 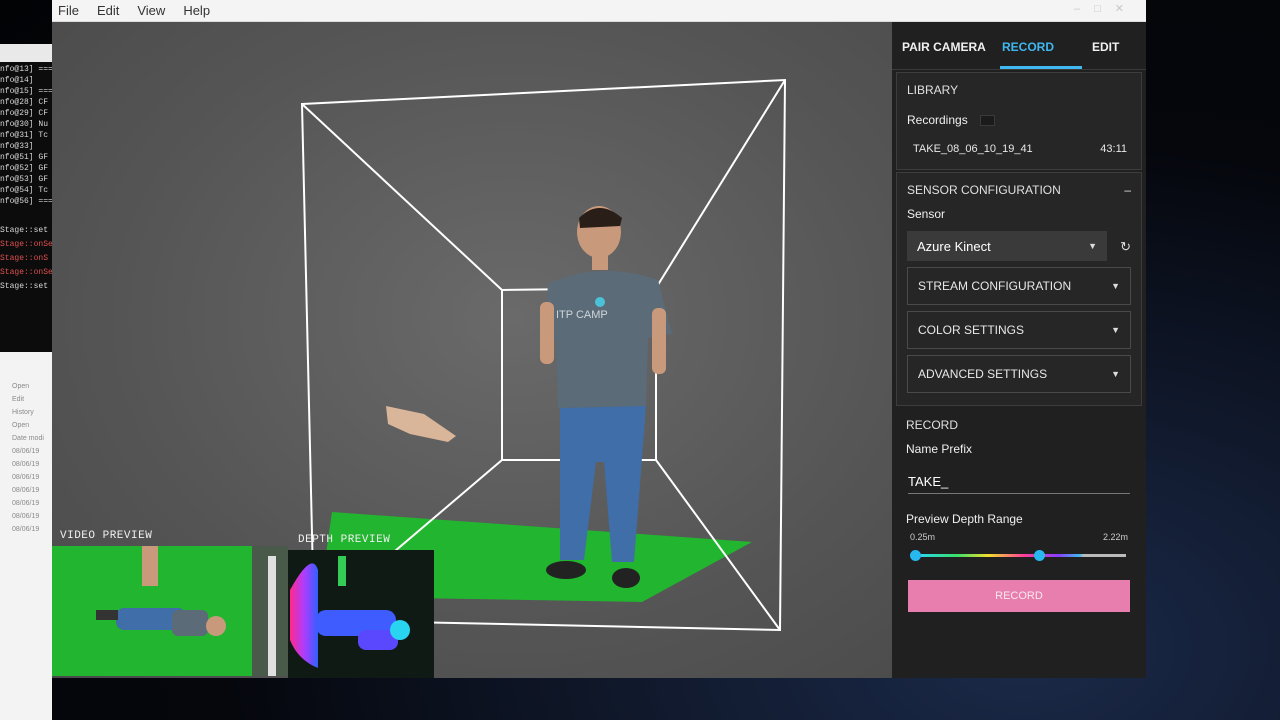 What do you see at coordinates (983, 374) in the screenshot?
I see `advanced-settings-label: ADVANCED SETTINGS` at bounding box center [983, 374].